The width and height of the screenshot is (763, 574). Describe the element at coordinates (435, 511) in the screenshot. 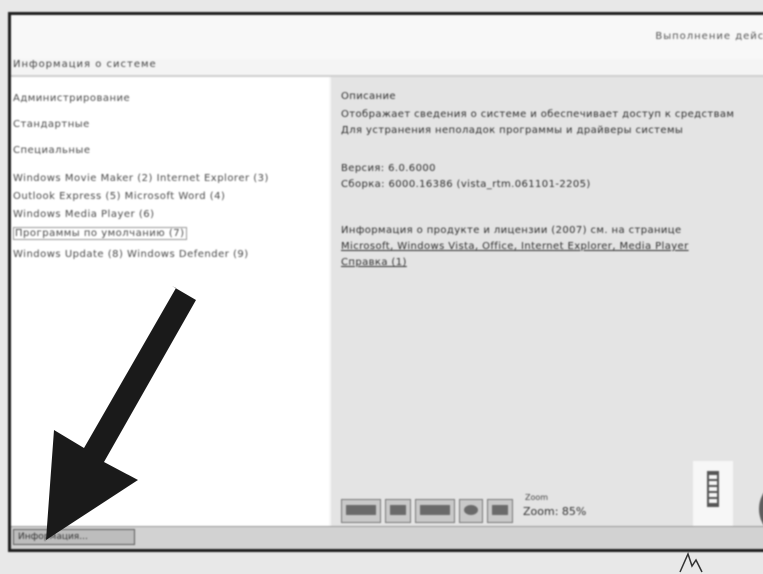

I see `details-view-button` at that location.